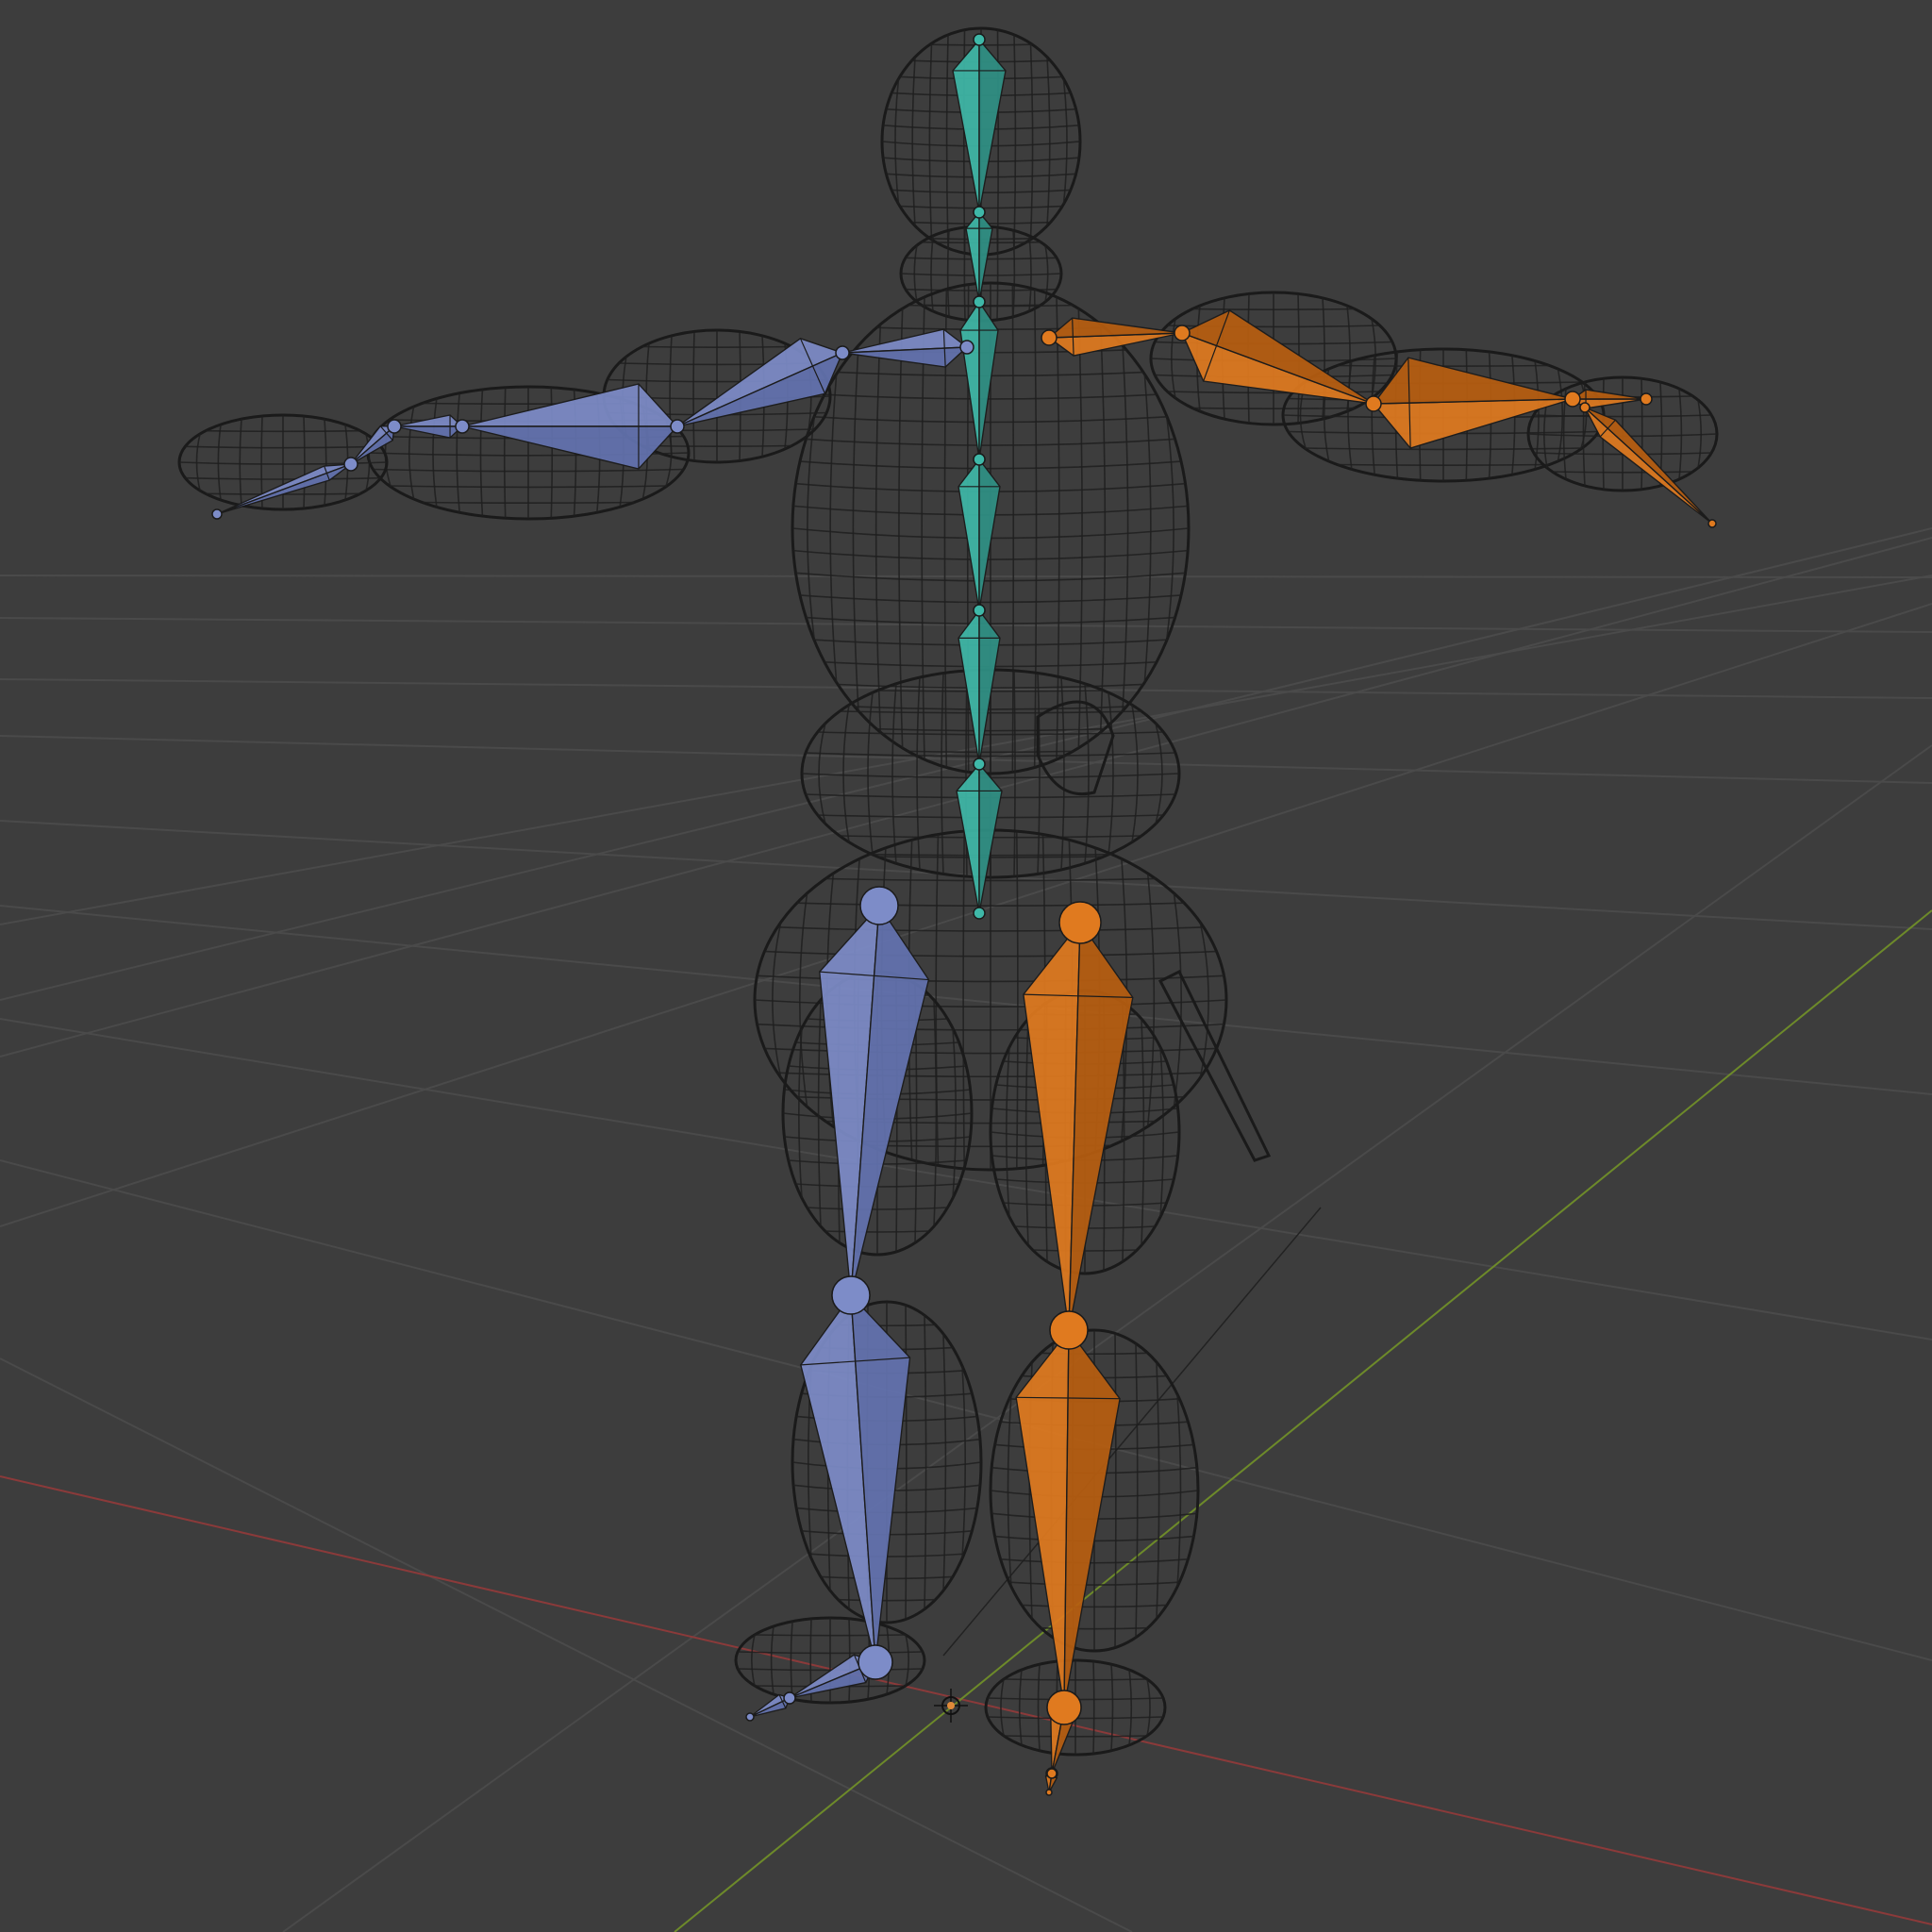 The image size is (1932, 1932). I want to click on right-arm-bone, so click(571, 426).